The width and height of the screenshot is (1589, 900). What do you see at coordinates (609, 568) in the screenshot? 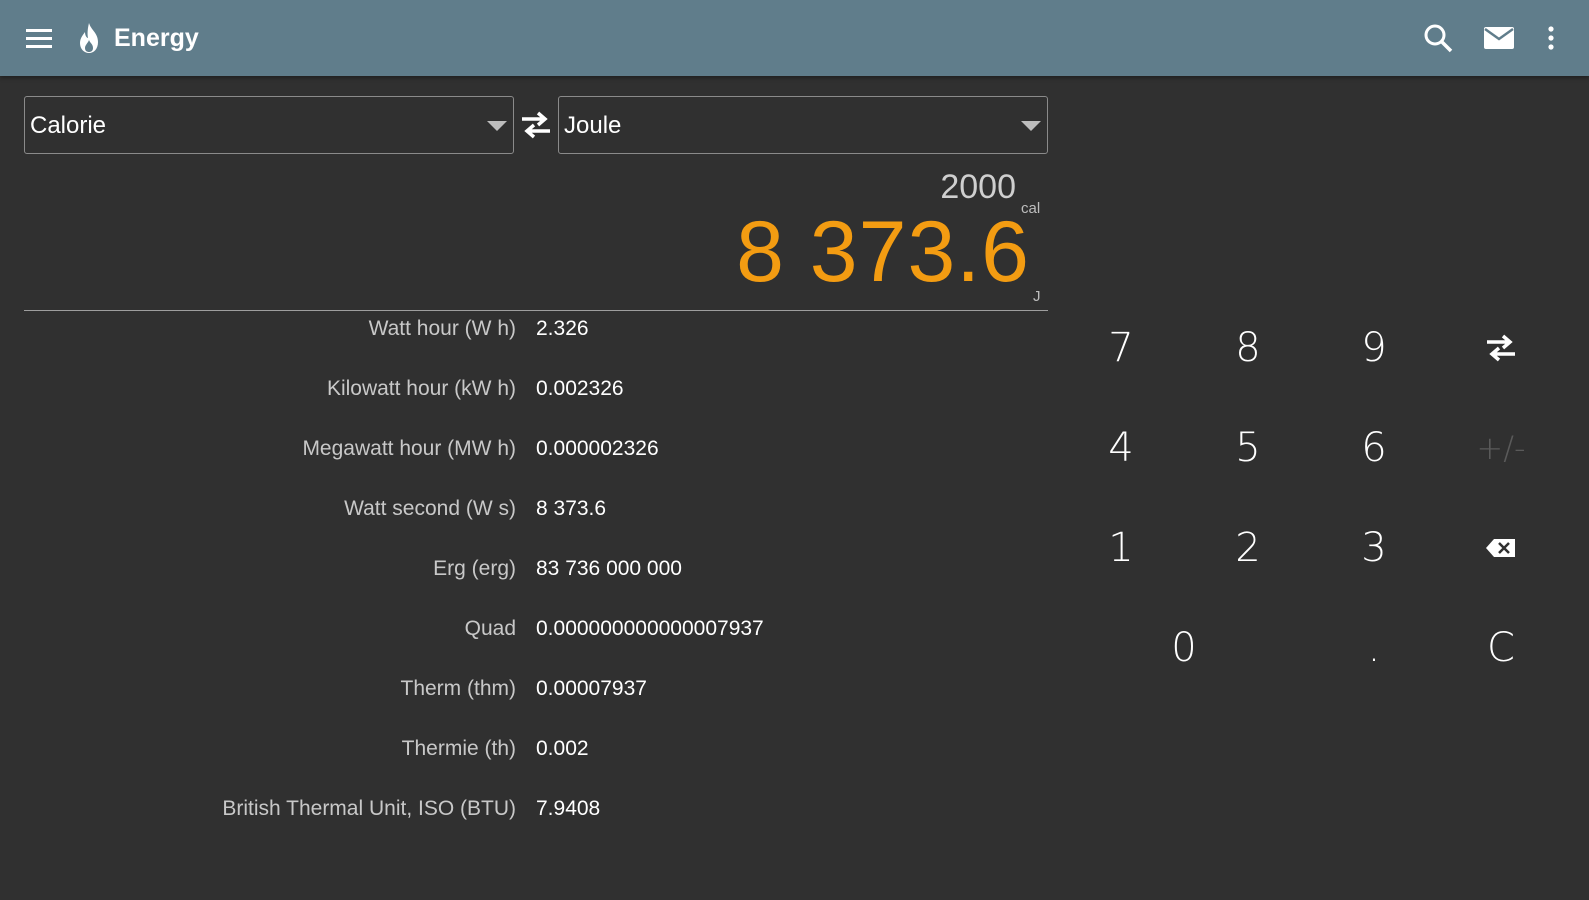
I see `result-unit-value: 83 736 000 000` at bounding box center [609, 568].